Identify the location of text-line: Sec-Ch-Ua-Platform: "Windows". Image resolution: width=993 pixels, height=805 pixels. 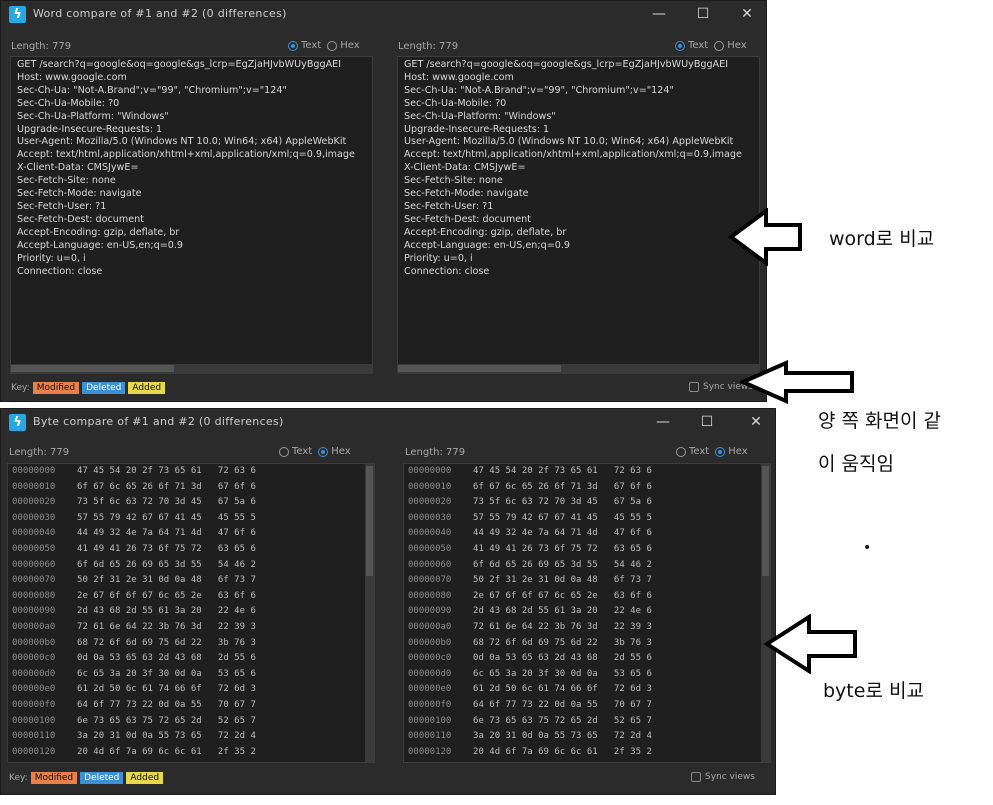
(480, 116).